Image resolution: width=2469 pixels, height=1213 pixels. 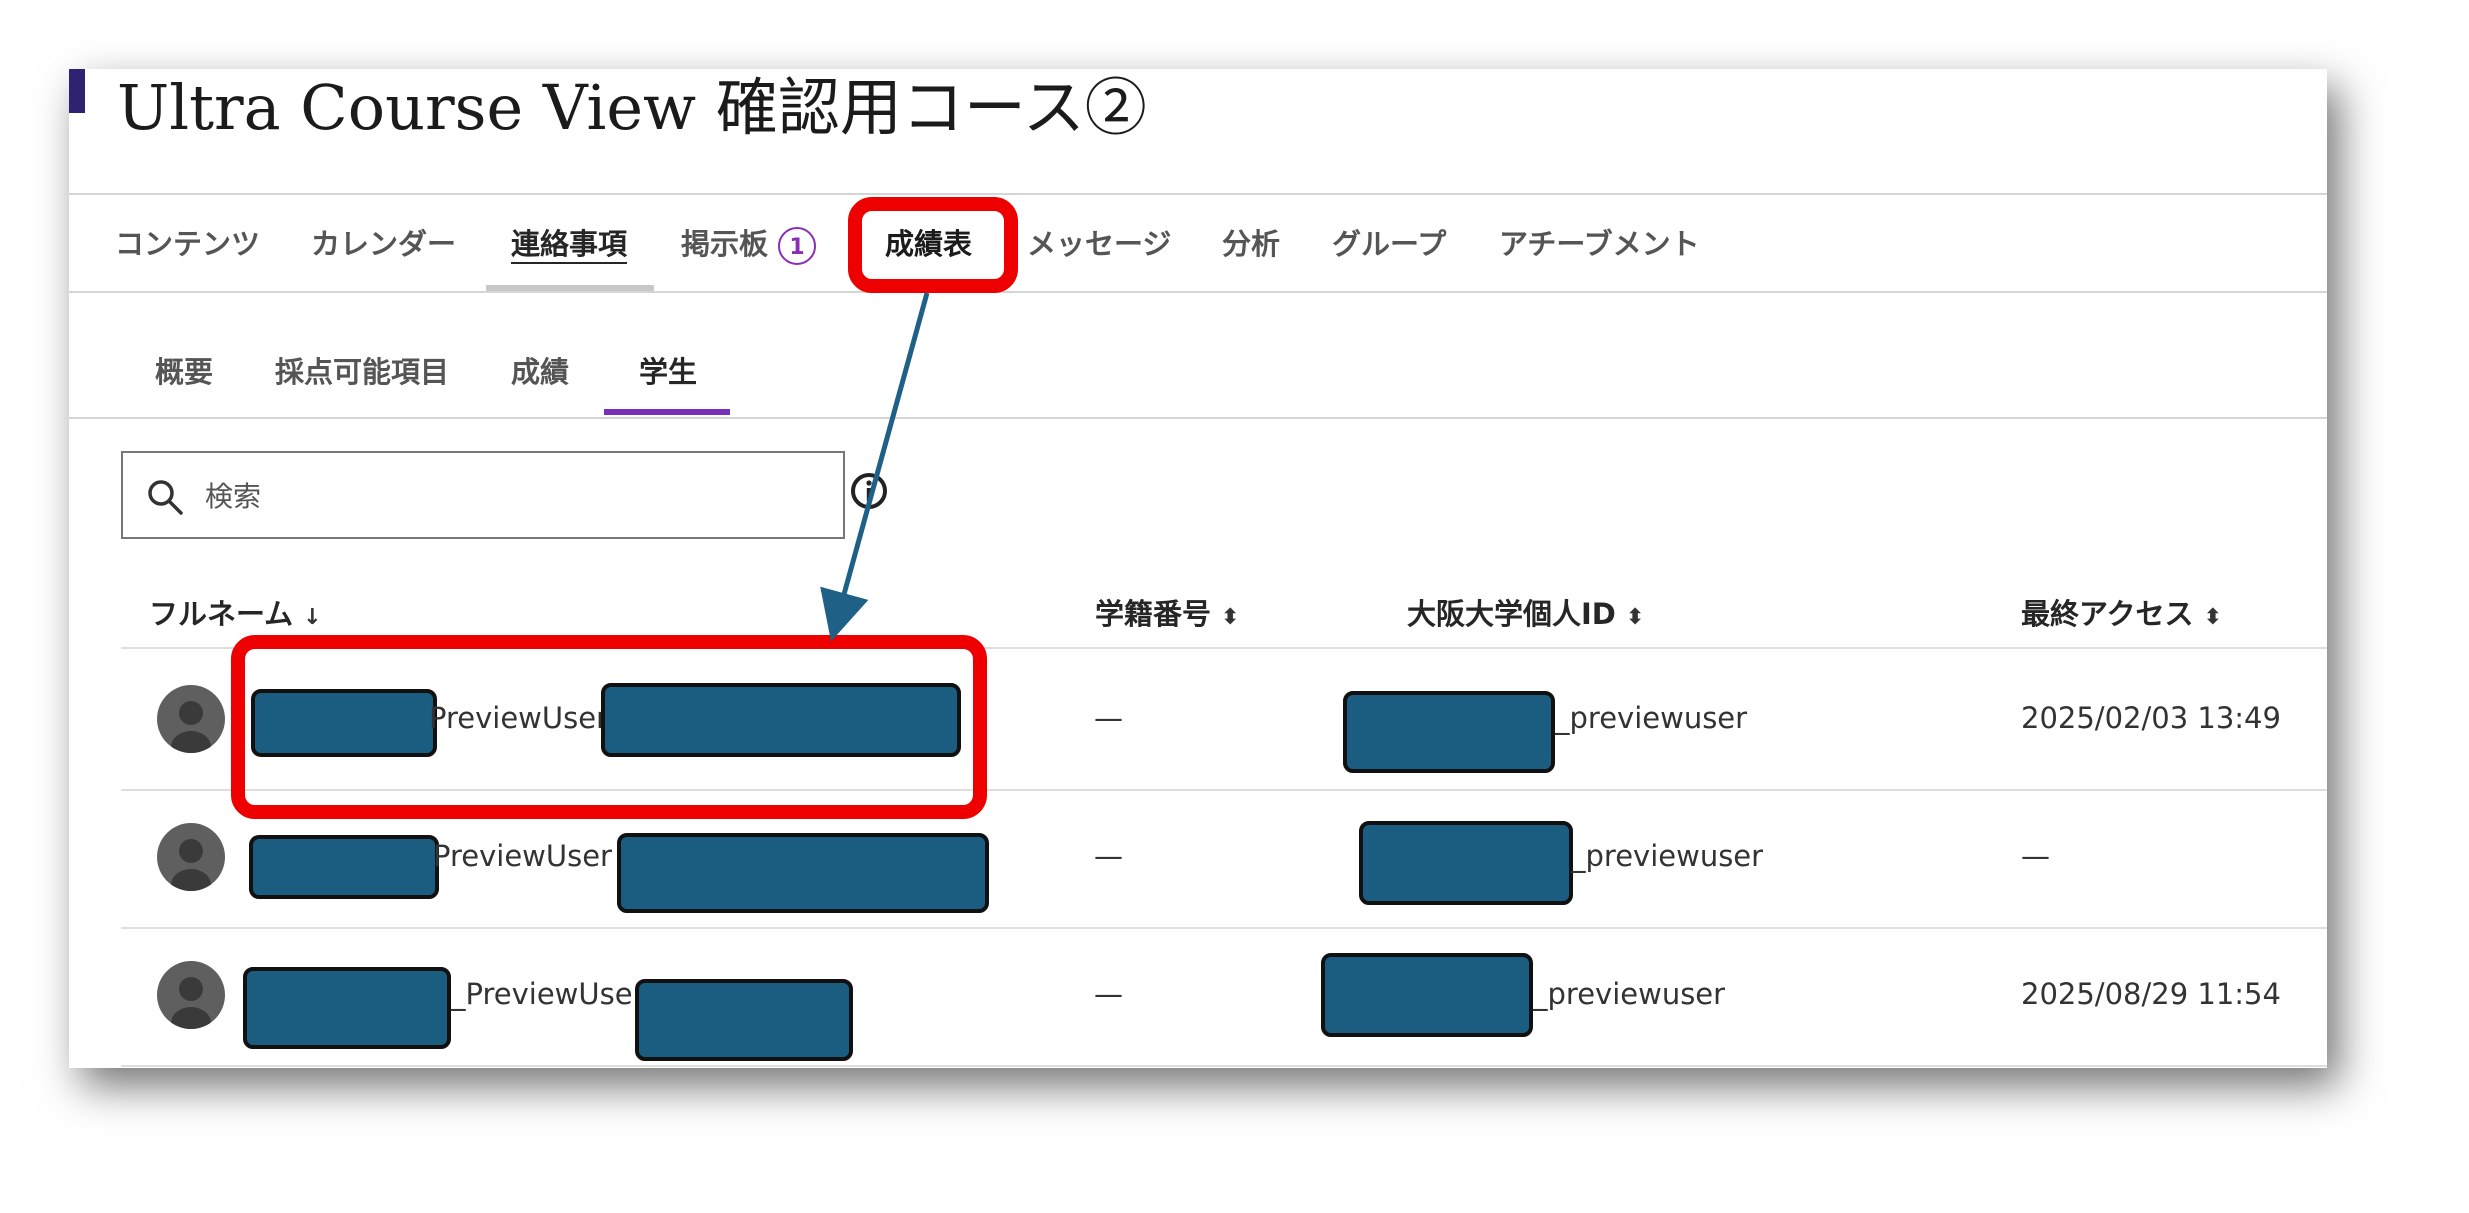 What do you see at coordinates (869, 491) in the screenshot?
I see `info-icon` at bounding box center [869, 491].